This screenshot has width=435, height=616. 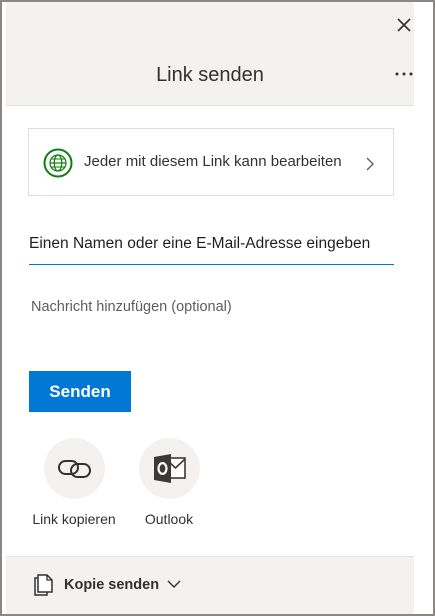 What do you see at coordinates (80, 391) in the screenshot?
I see `send-button: Senden` at bounding box center [80, 391].